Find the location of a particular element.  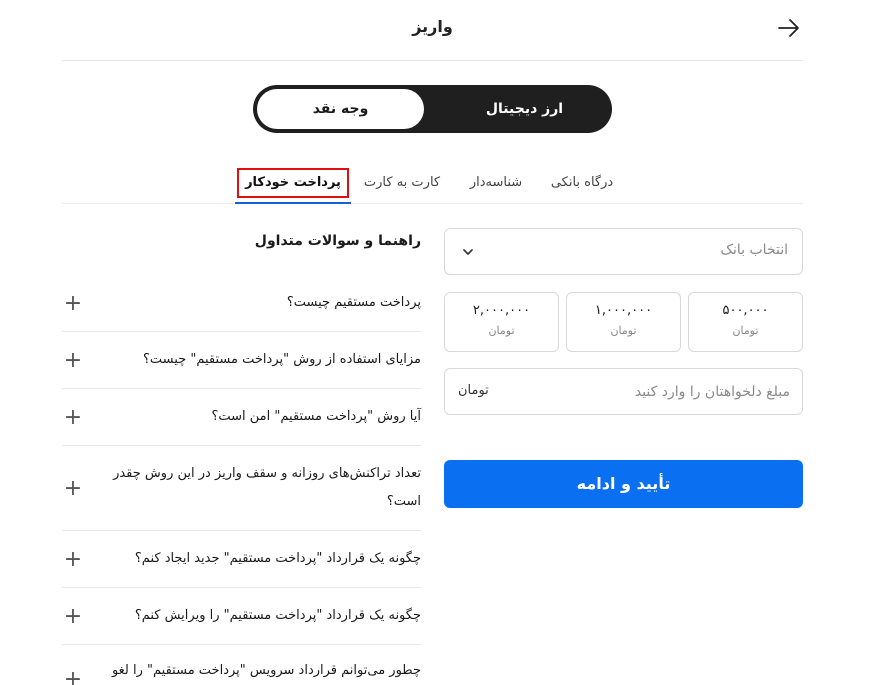

currency-toggle: وجه نقد ارز دیجیتال is located at coordinates (432, 109).